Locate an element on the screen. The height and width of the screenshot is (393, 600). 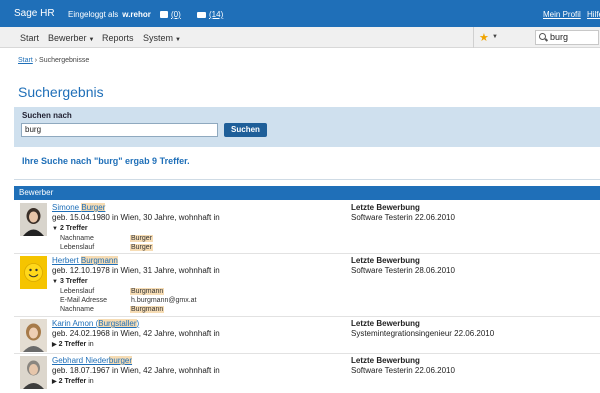
nav-start: Start is located at coordinates (29, 38).